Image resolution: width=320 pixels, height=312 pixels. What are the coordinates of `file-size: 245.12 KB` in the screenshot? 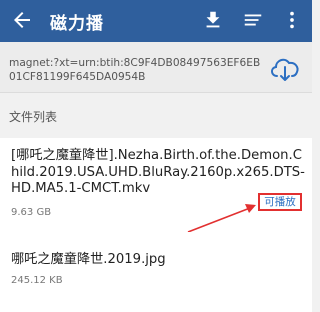 It's located at (37, 280).